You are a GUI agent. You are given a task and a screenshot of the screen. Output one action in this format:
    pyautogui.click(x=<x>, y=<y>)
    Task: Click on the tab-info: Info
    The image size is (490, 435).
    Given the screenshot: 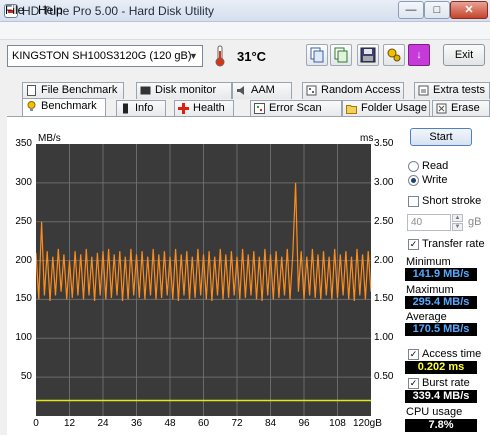 What is the action you would take?
    pyautogui.click(x=141, y=108)
    